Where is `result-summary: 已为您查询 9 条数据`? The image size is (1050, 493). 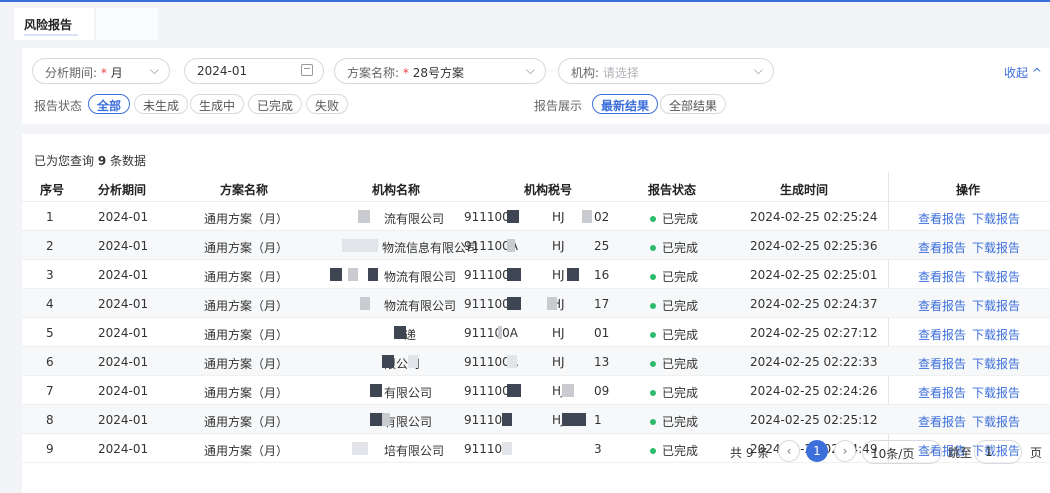
result-summary: 已为您查询 9 条数据 is located at coordinates (90, 160).